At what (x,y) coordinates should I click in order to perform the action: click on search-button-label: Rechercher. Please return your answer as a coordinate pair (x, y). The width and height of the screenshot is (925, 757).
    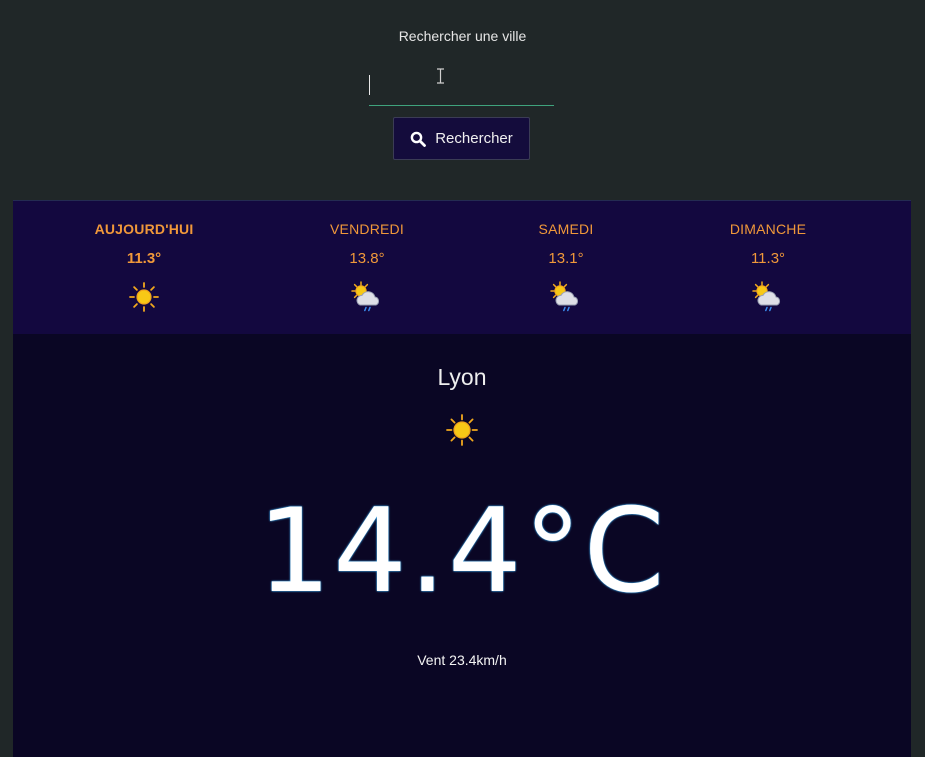
    Looking at the image, I should click on (474, 138).